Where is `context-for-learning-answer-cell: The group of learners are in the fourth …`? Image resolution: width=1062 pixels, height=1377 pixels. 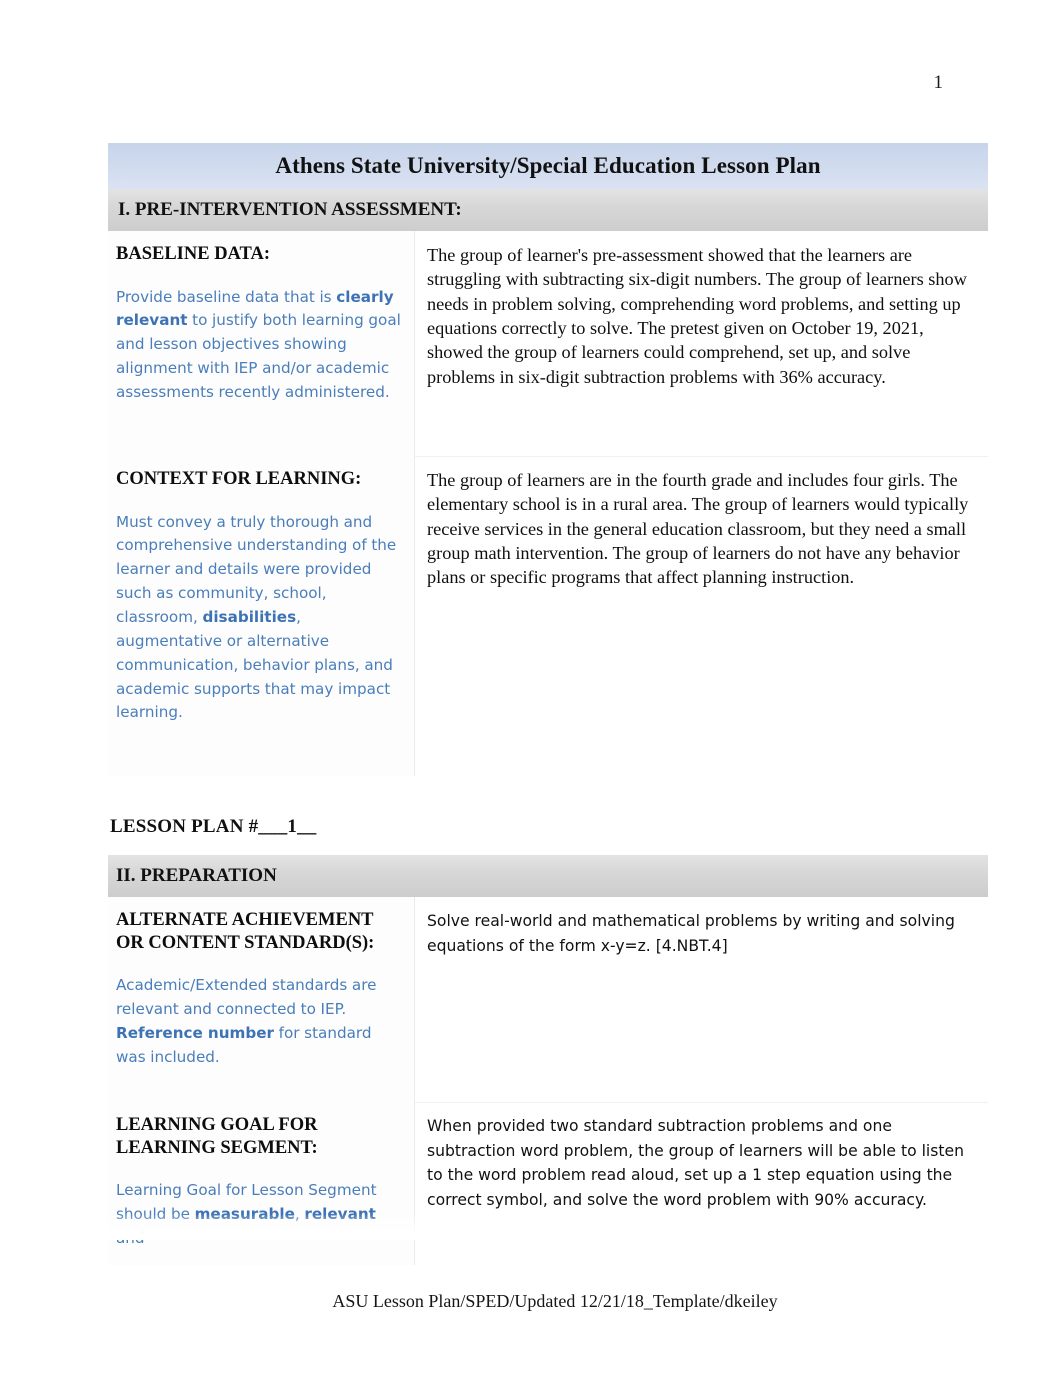
context-for-learning-answer-cell: The group of learners are in the fourth … is located at coordinates (701, 616).